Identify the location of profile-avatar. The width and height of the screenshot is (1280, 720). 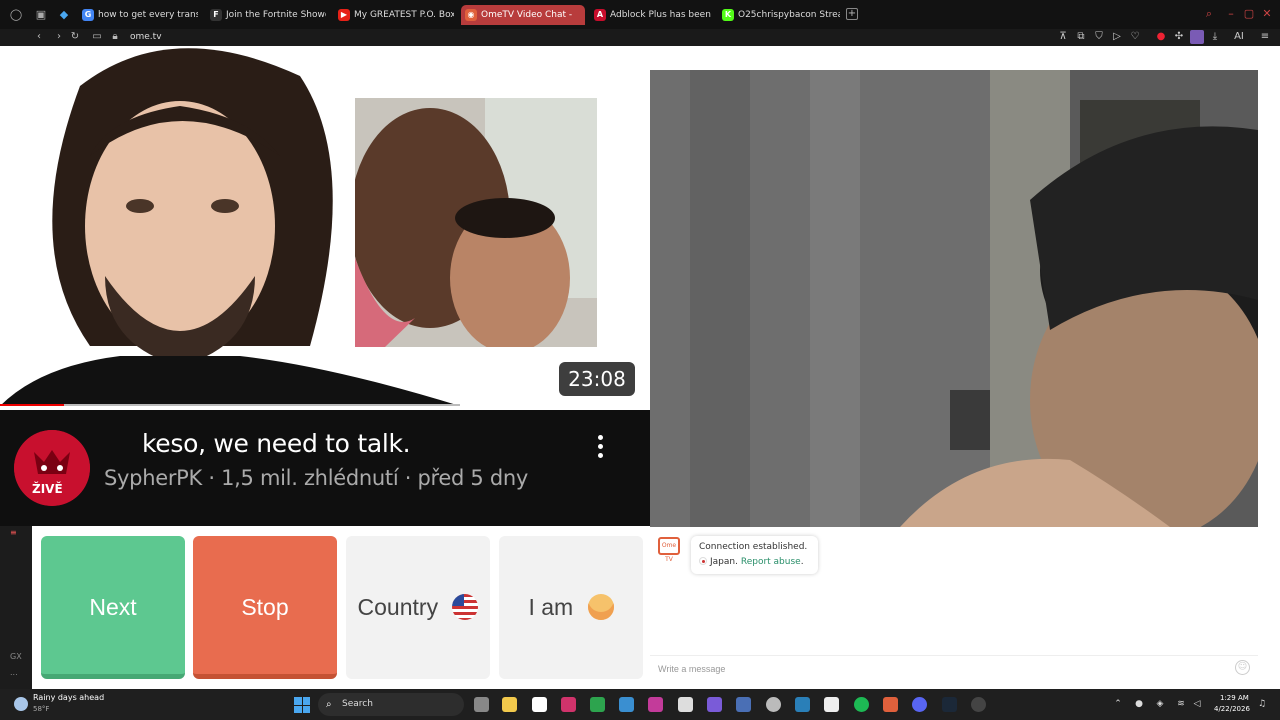
(1197, 37).